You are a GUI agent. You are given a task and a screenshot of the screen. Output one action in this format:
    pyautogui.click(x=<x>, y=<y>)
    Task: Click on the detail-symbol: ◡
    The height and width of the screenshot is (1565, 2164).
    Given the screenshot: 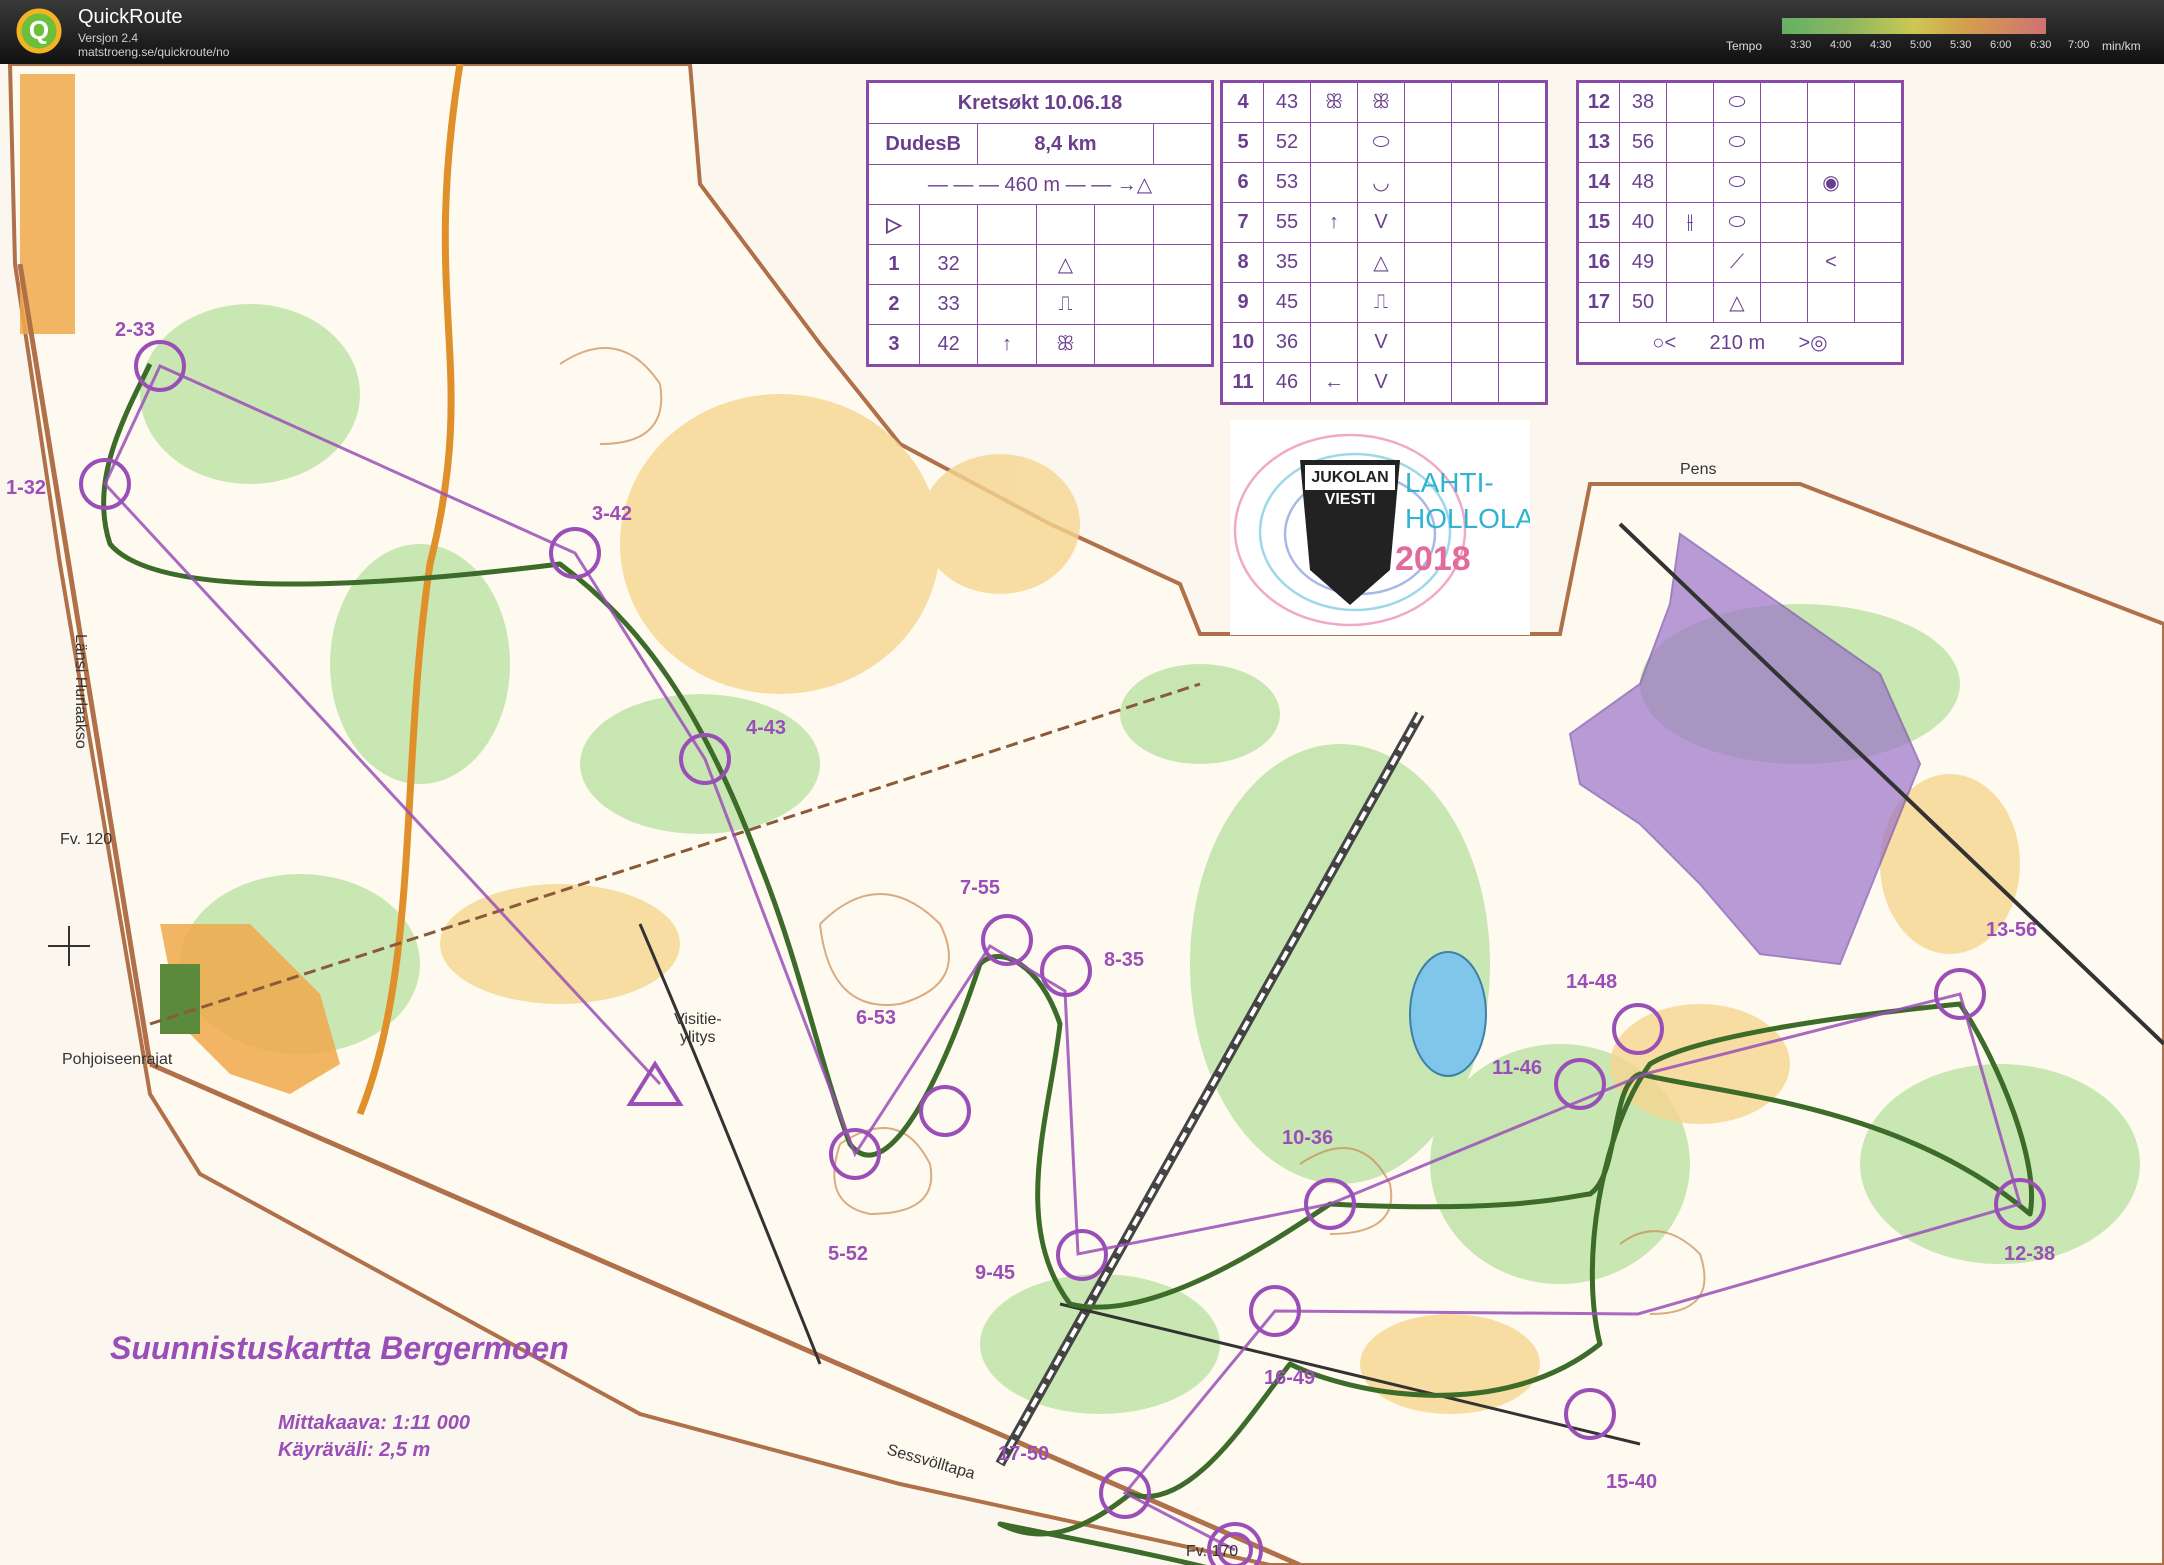 What is the action you would take?
    pyautogui.click(x=1381, y=182)
    